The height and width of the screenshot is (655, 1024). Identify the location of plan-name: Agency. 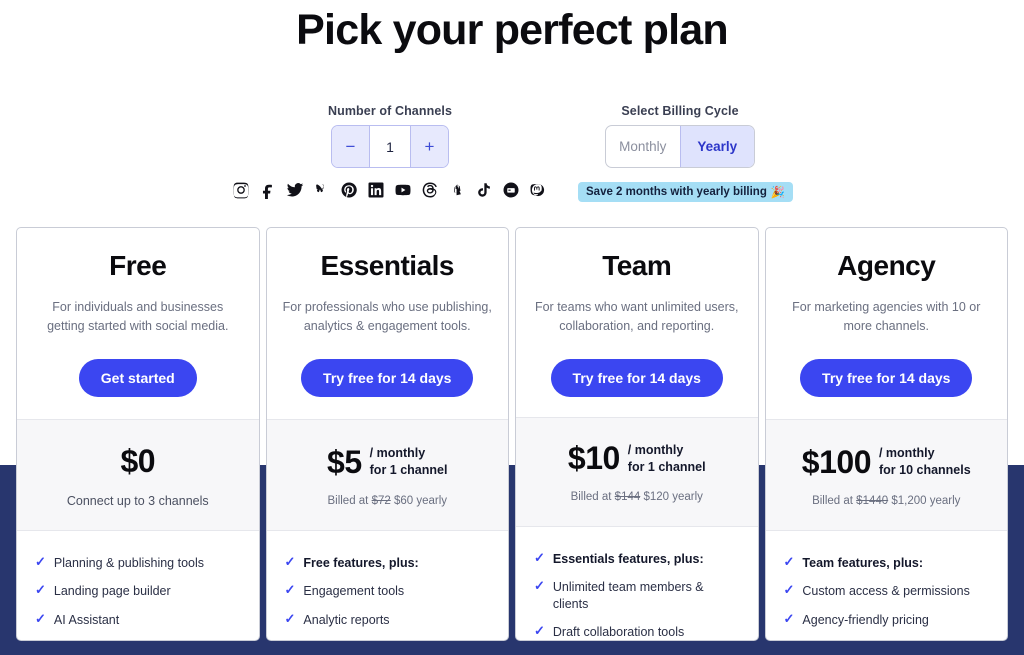
(886, 265).